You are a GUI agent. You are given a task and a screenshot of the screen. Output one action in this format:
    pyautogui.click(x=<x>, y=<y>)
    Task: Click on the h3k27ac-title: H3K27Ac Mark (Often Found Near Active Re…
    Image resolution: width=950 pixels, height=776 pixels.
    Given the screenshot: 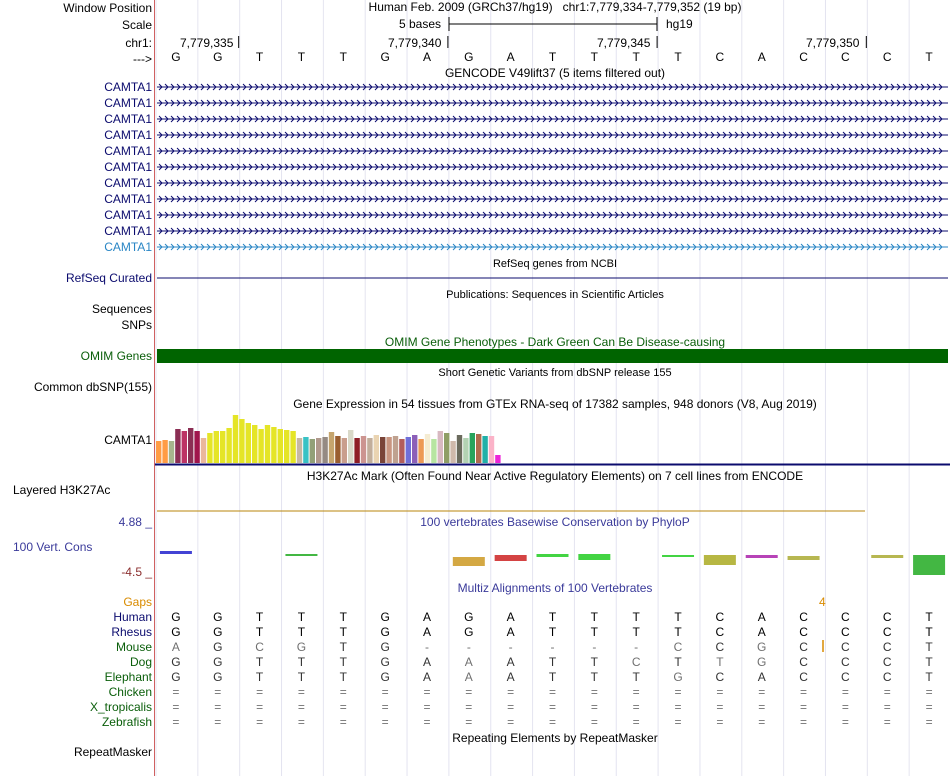 What is the action you would take?
    pyautogui.click(x=555, y=476)
    